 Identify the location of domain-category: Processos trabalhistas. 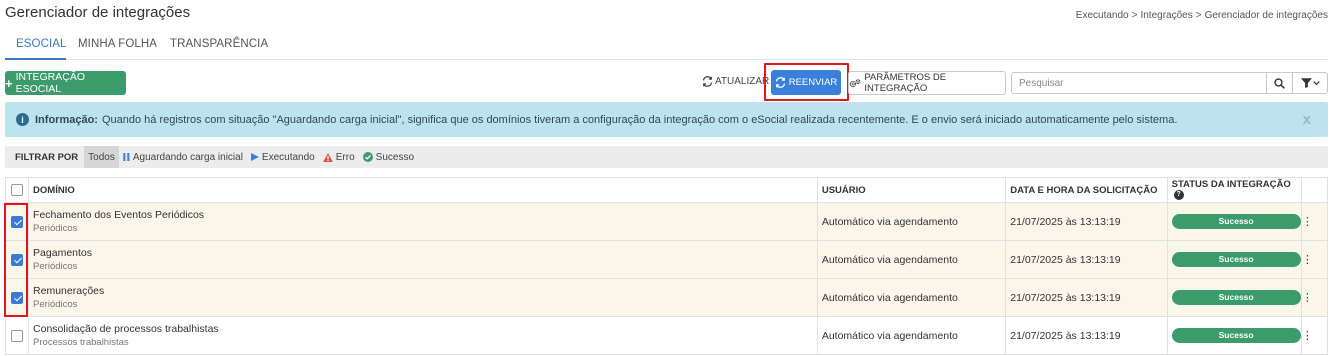
(81, 342).